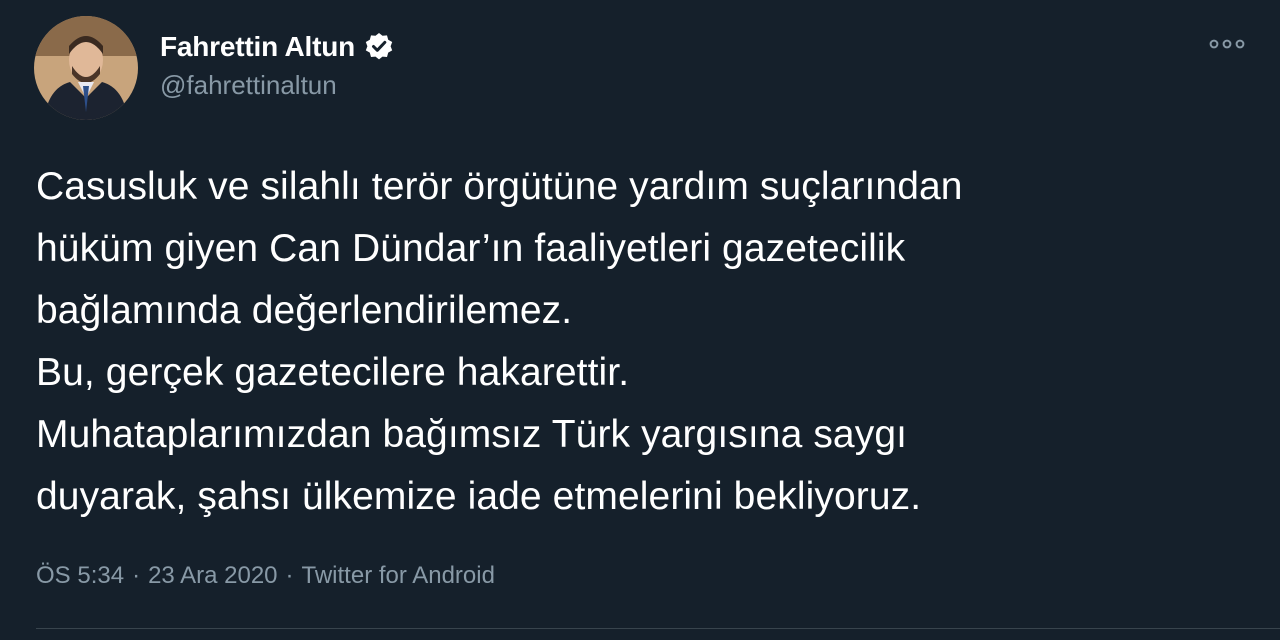  I want to click on tweet-time: ÖS 5:34, so click(80, 575).